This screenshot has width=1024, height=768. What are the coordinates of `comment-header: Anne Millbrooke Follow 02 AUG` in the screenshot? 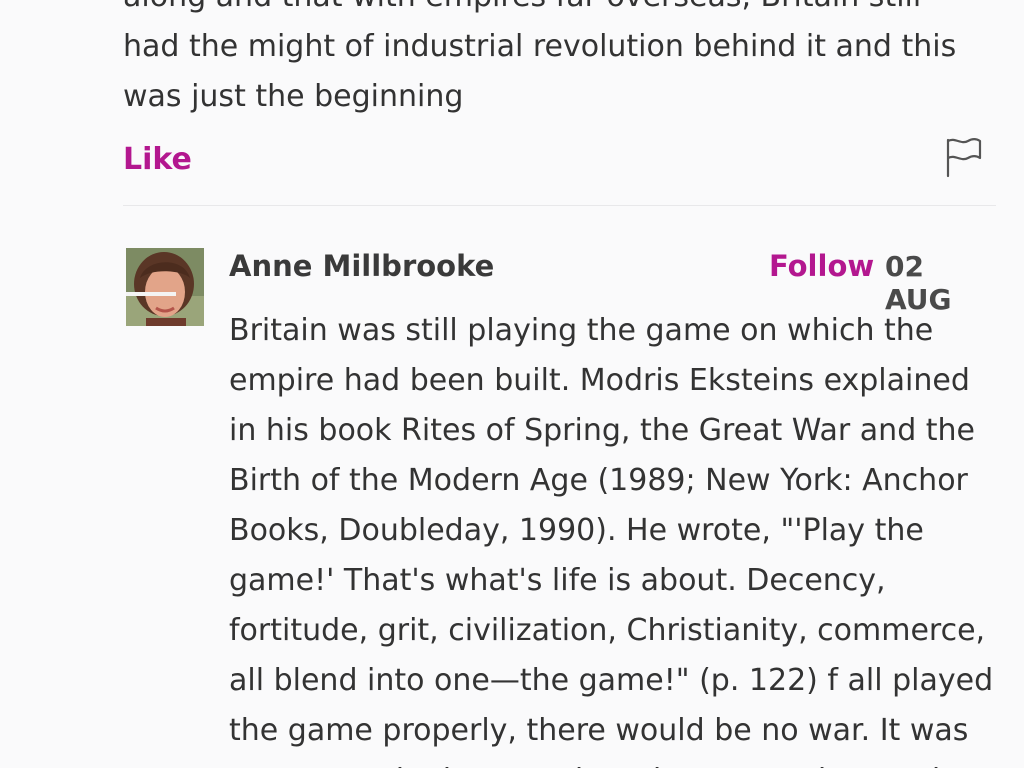 It's located at (611, 282).